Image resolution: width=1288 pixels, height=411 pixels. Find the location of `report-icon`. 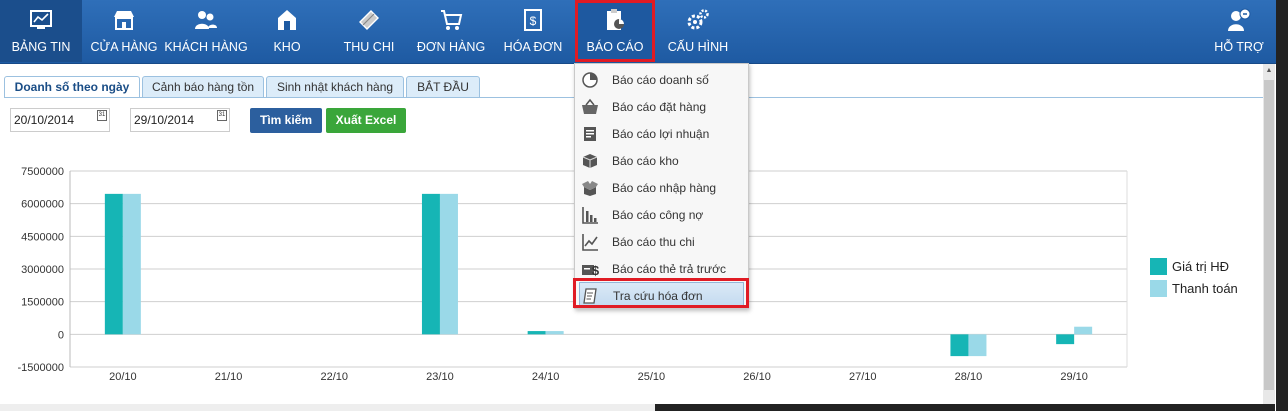

report-icon is located at coordinates (615, 20).